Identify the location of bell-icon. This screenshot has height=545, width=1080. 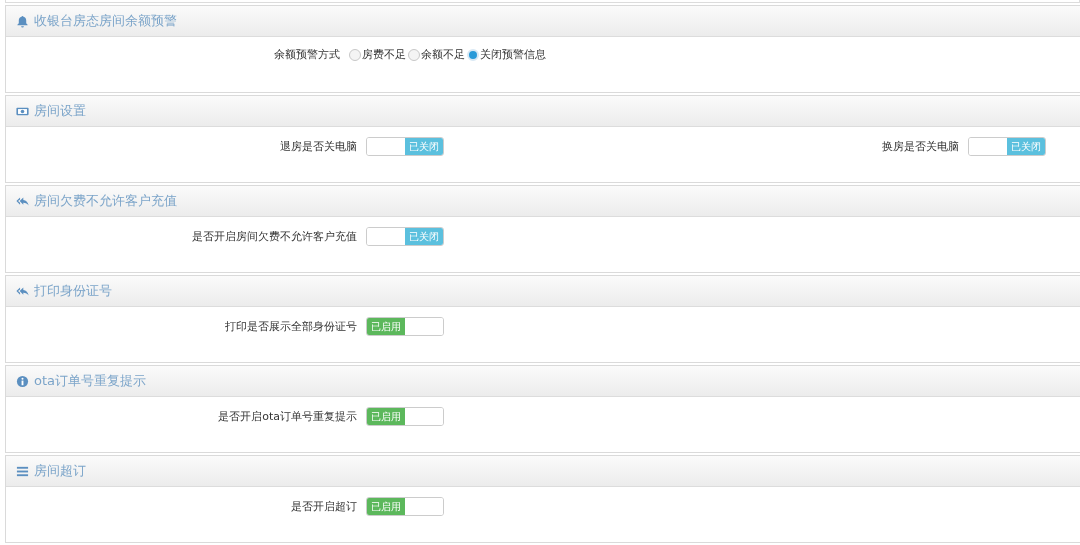
(22, 21).